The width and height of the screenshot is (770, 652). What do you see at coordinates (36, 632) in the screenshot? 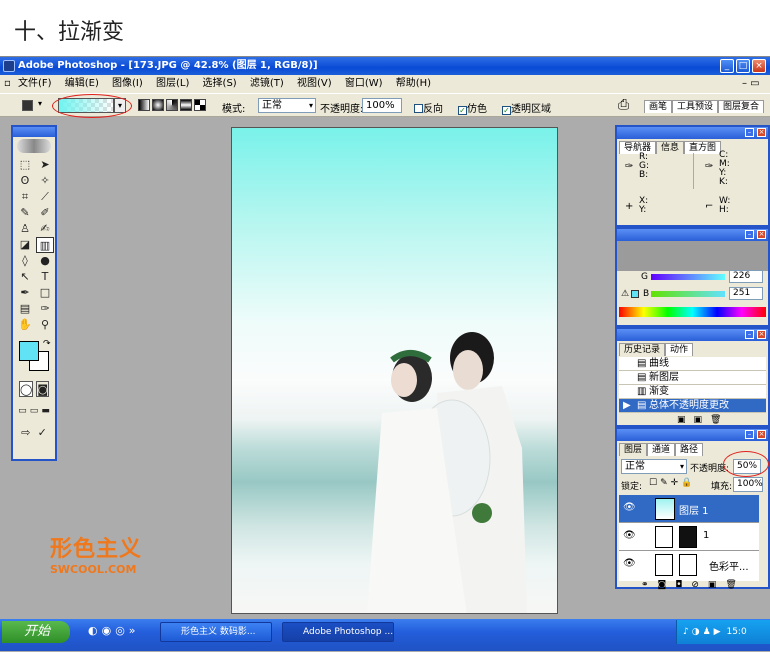
I see `start-button: 开始` at bounding box center [36, 632].